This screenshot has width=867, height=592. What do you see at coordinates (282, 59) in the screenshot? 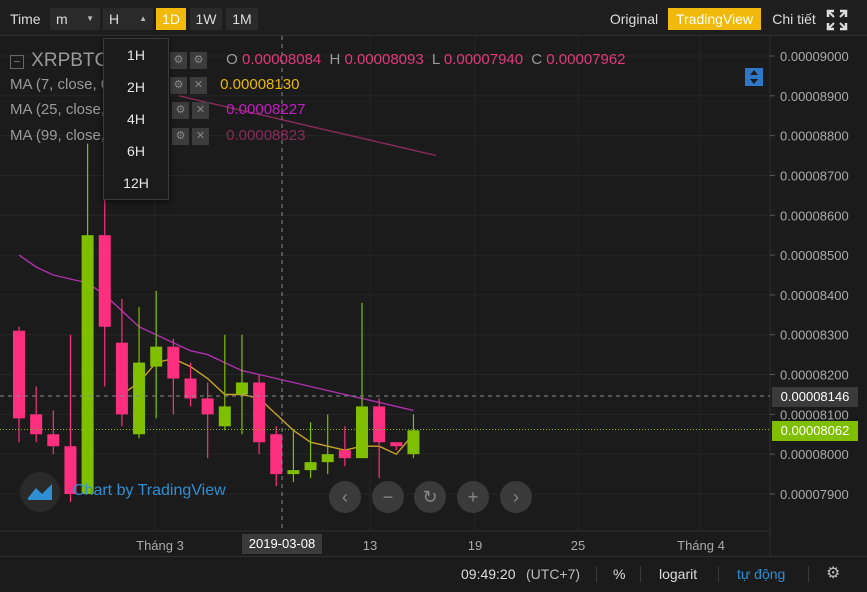
I see `open-value: 0.00008084` at bounding box center [282, 59].